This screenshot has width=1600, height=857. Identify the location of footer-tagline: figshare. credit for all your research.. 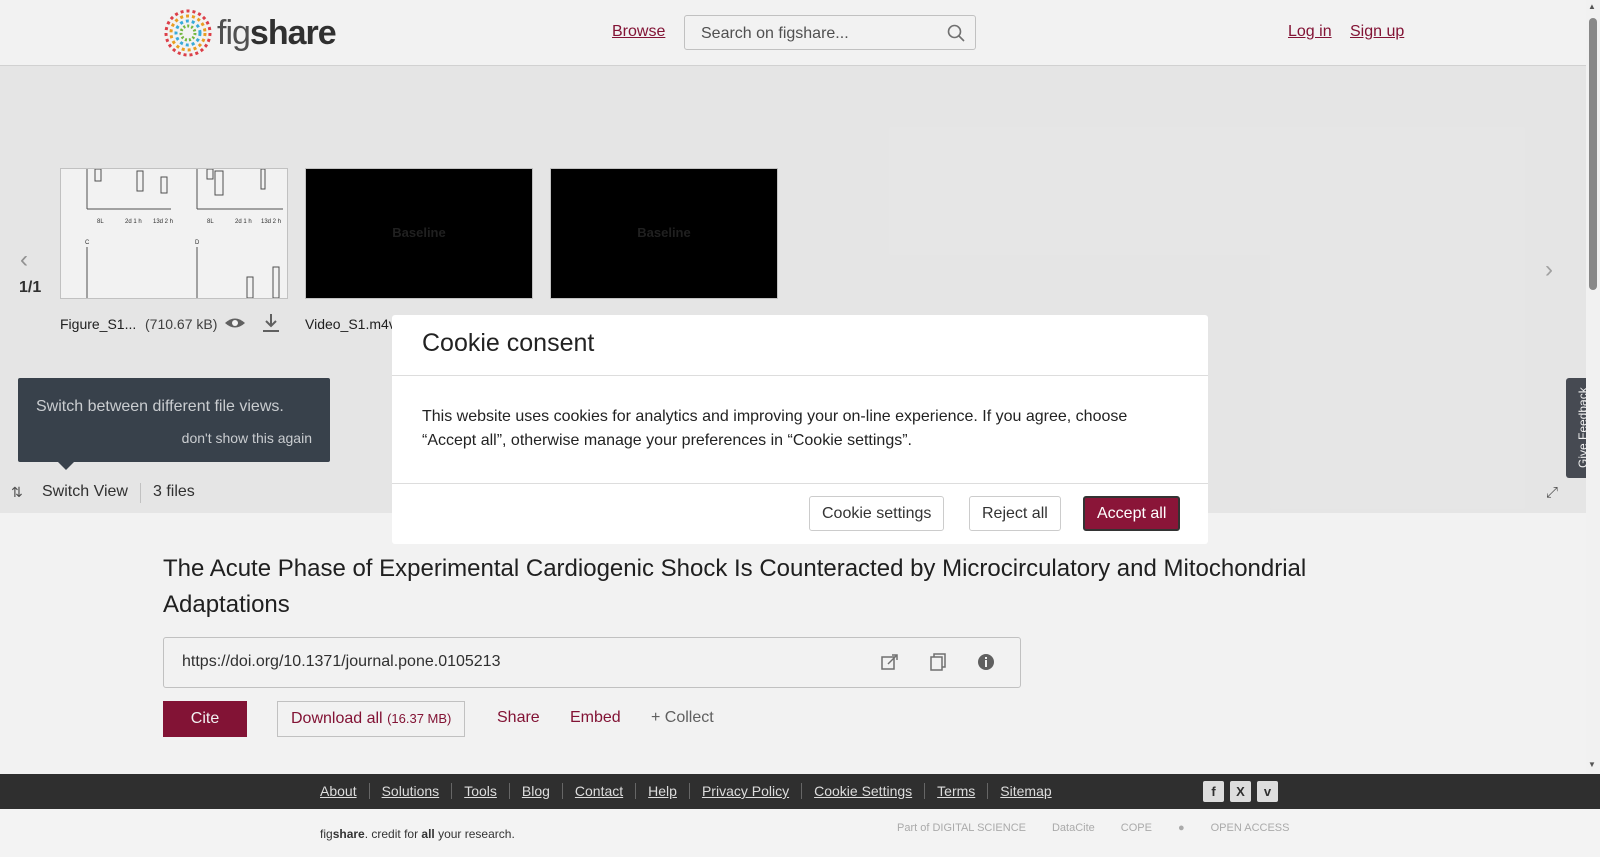
(417, 834).